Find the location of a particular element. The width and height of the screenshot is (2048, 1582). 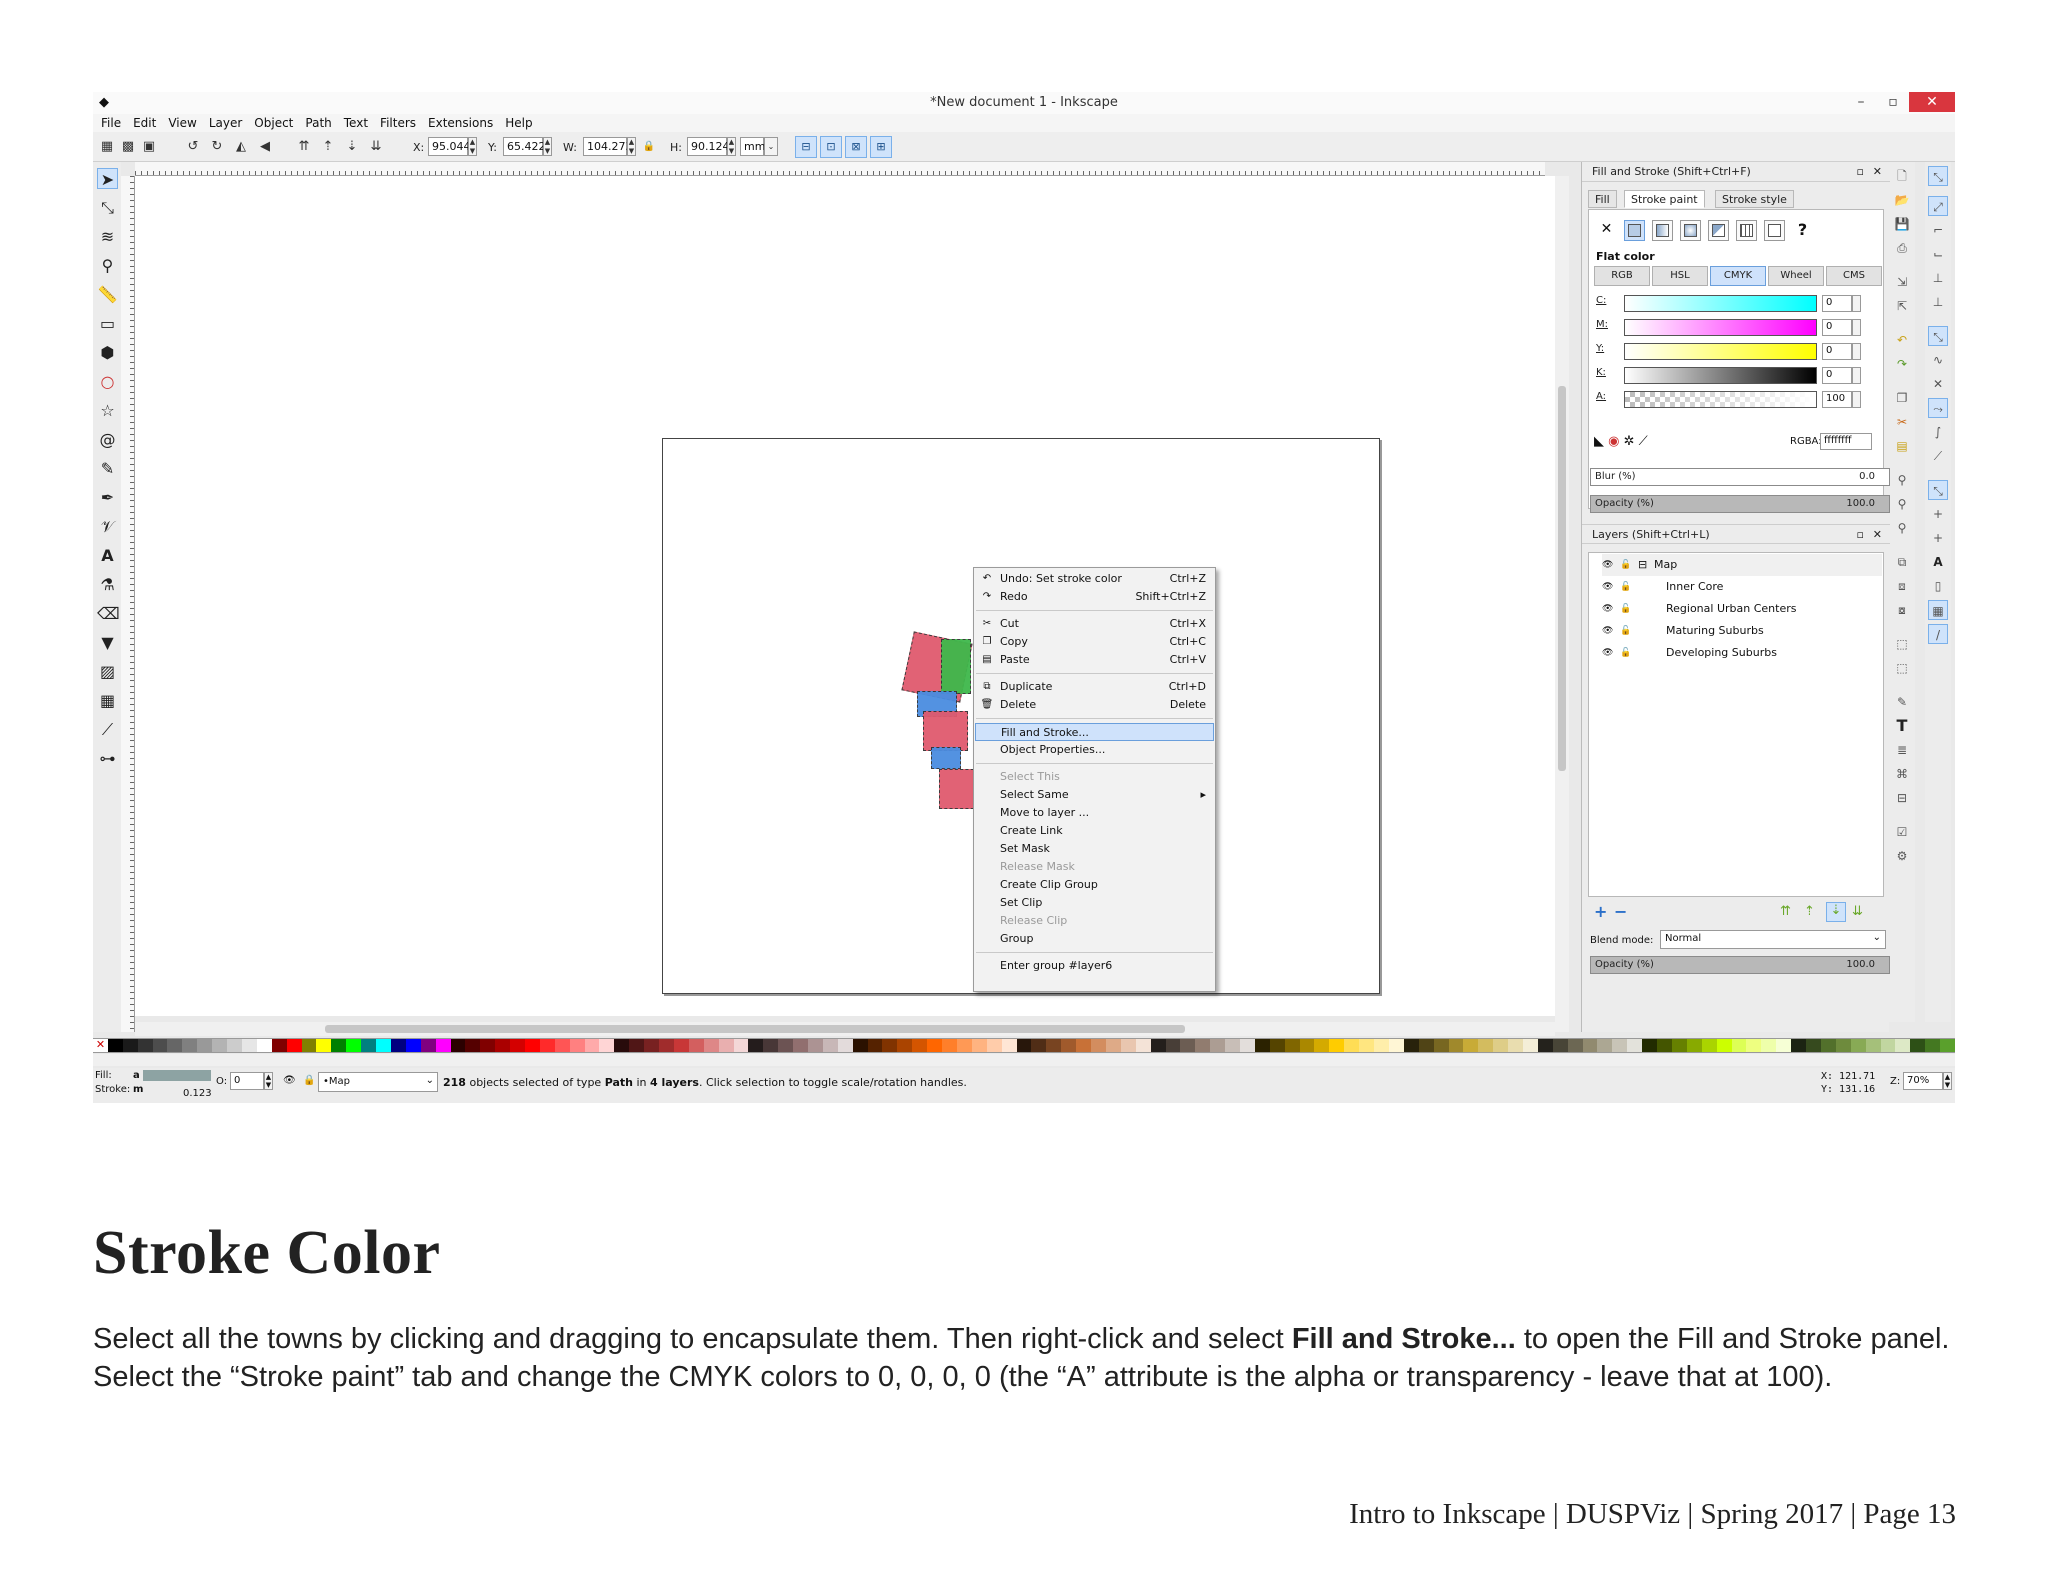

town-shape is located at coordinates (946, 758).